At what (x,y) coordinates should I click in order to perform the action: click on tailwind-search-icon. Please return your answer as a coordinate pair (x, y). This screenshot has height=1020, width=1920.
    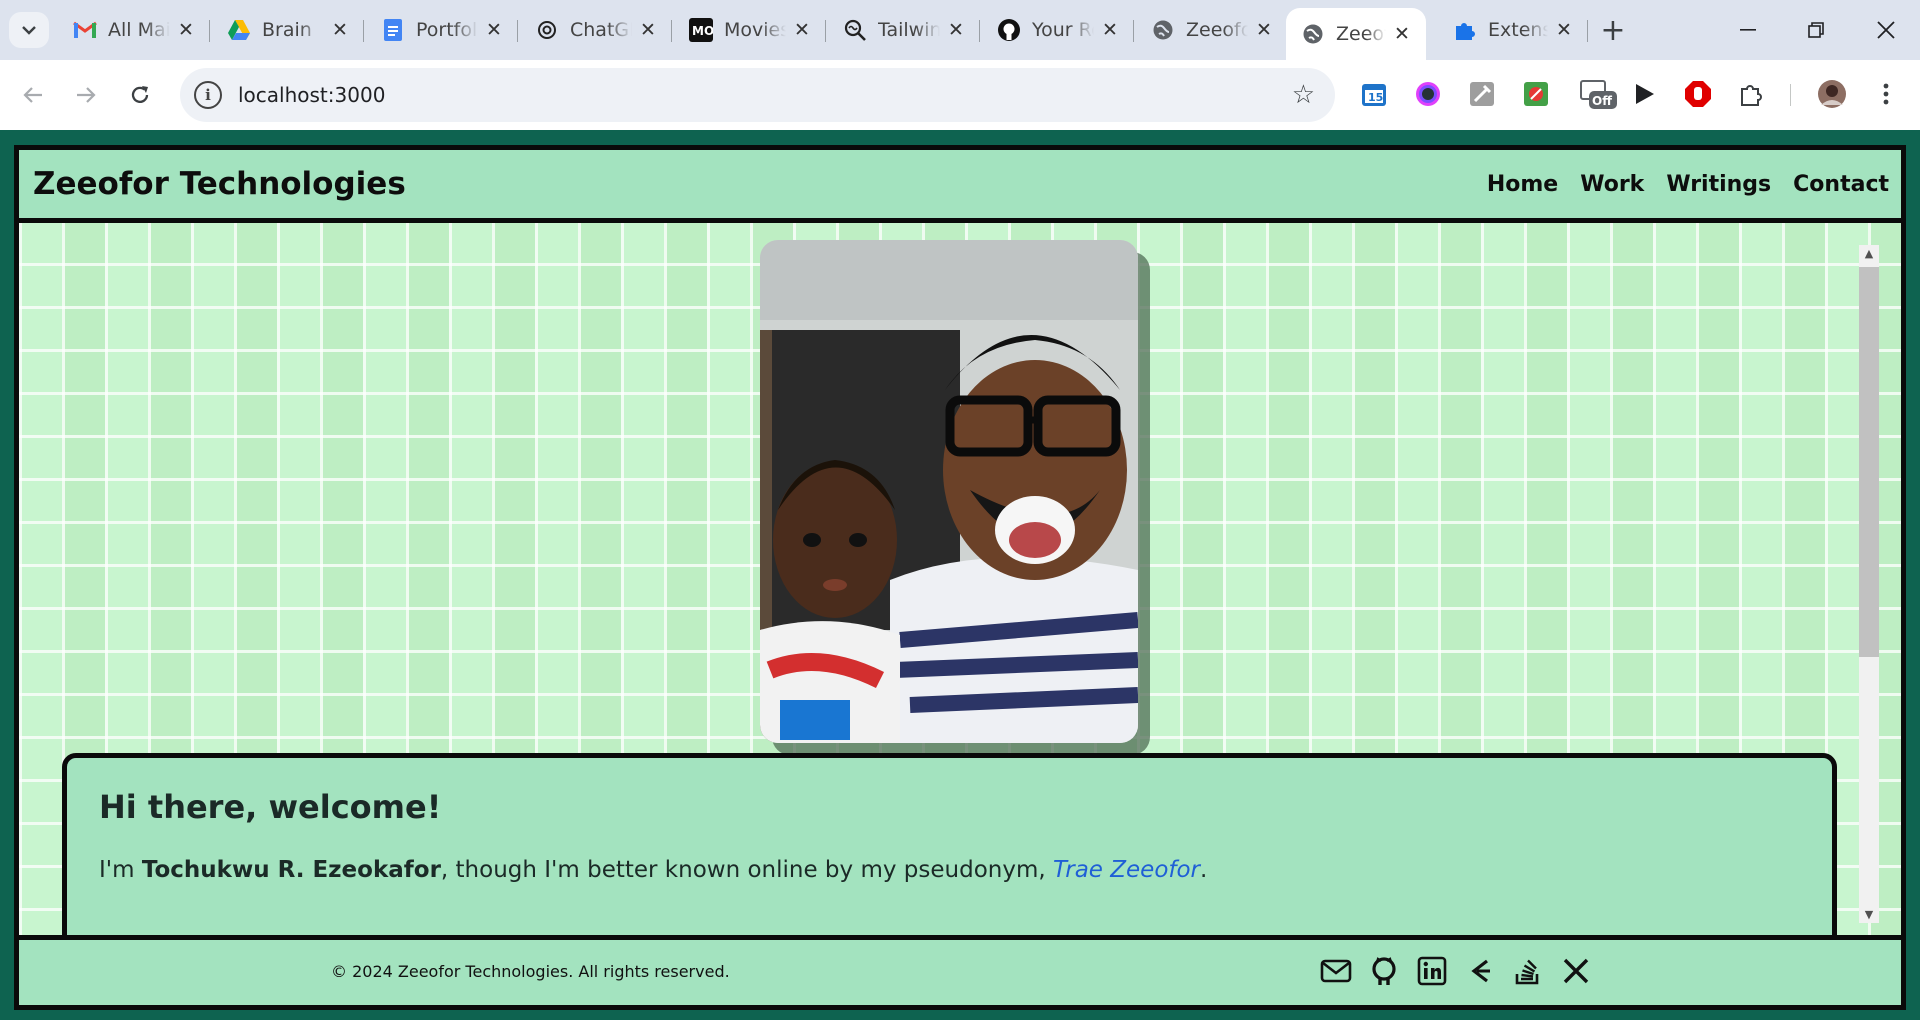
    Looking at the image, I should click on (855, 30).